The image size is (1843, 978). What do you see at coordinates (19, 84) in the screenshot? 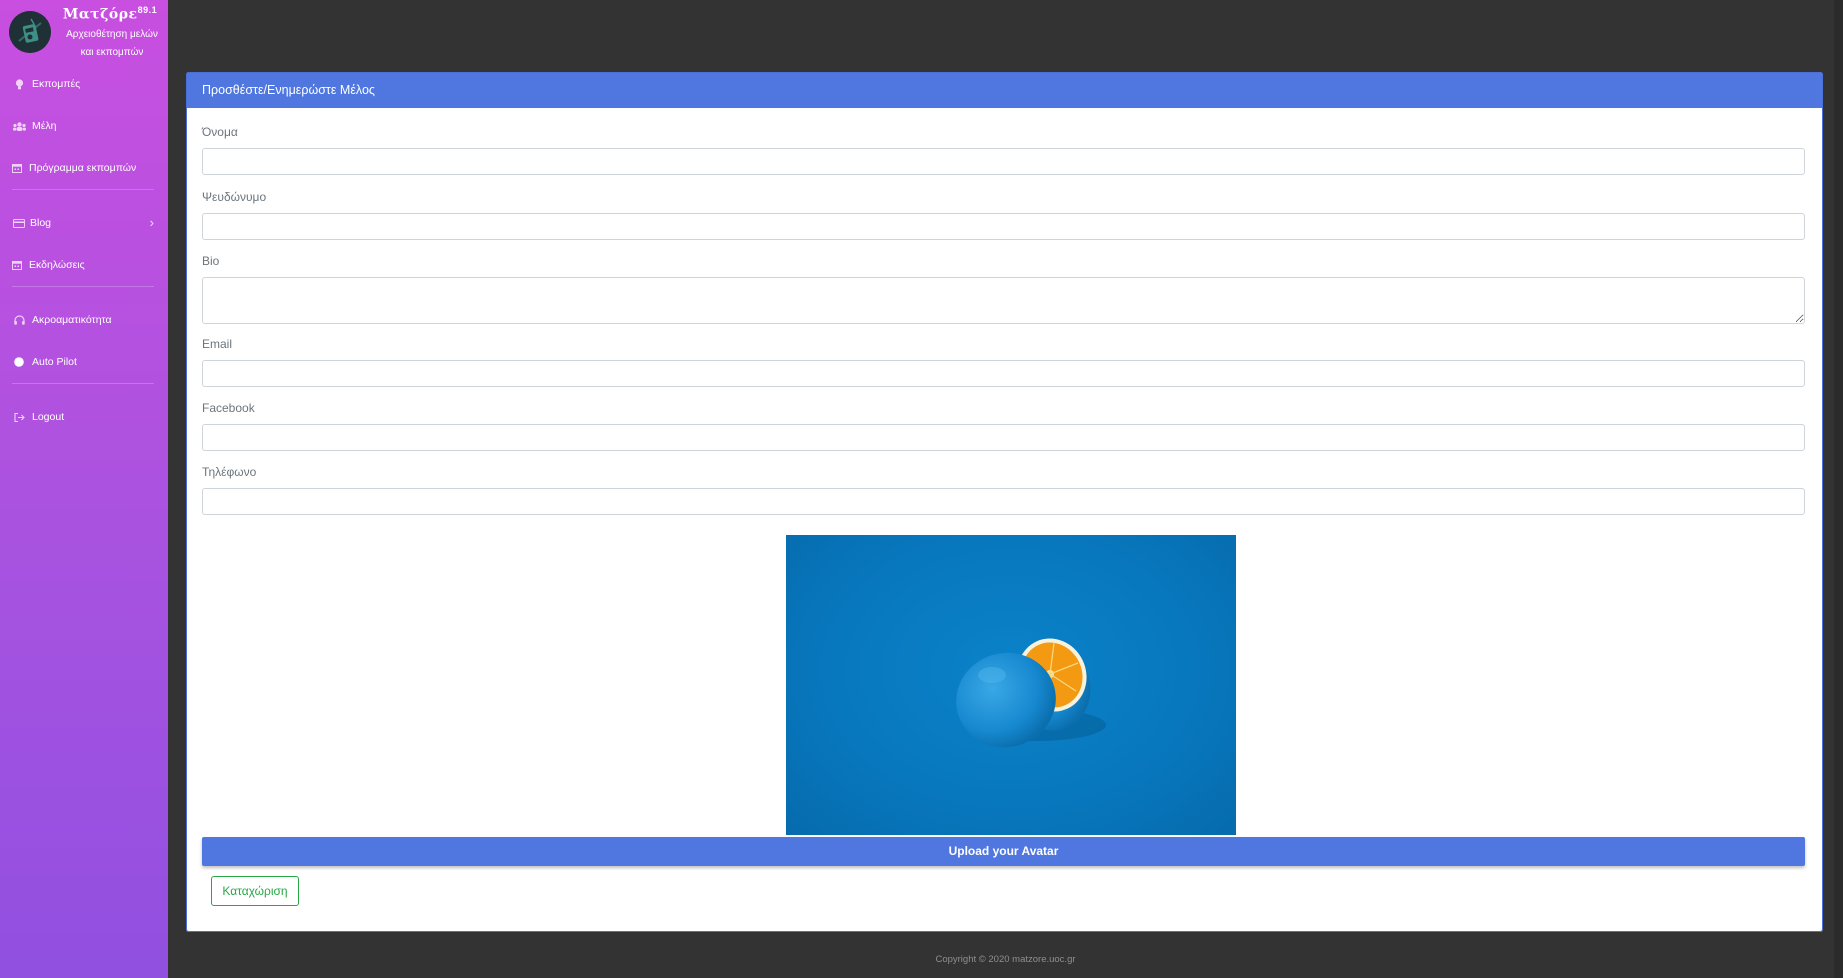
I see `lightbulb-icon` at bounding box center [19, 84].